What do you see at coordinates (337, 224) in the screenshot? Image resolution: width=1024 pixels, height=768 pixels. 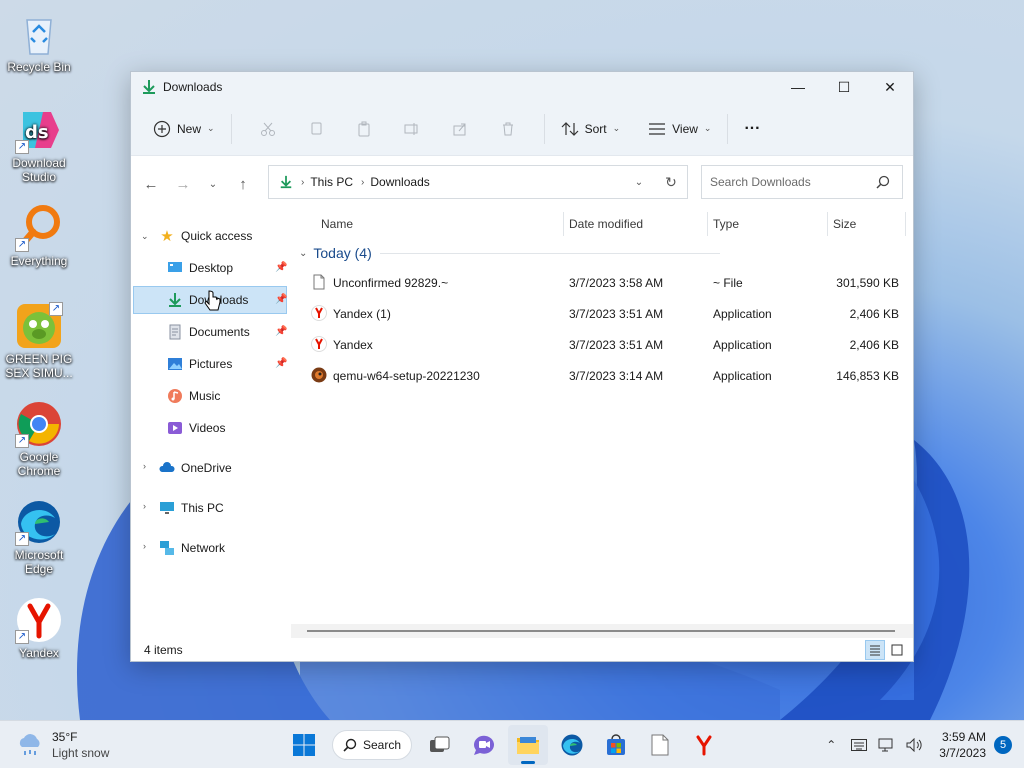 I see `column-header-name: Name` at bounding box center [337, 224].